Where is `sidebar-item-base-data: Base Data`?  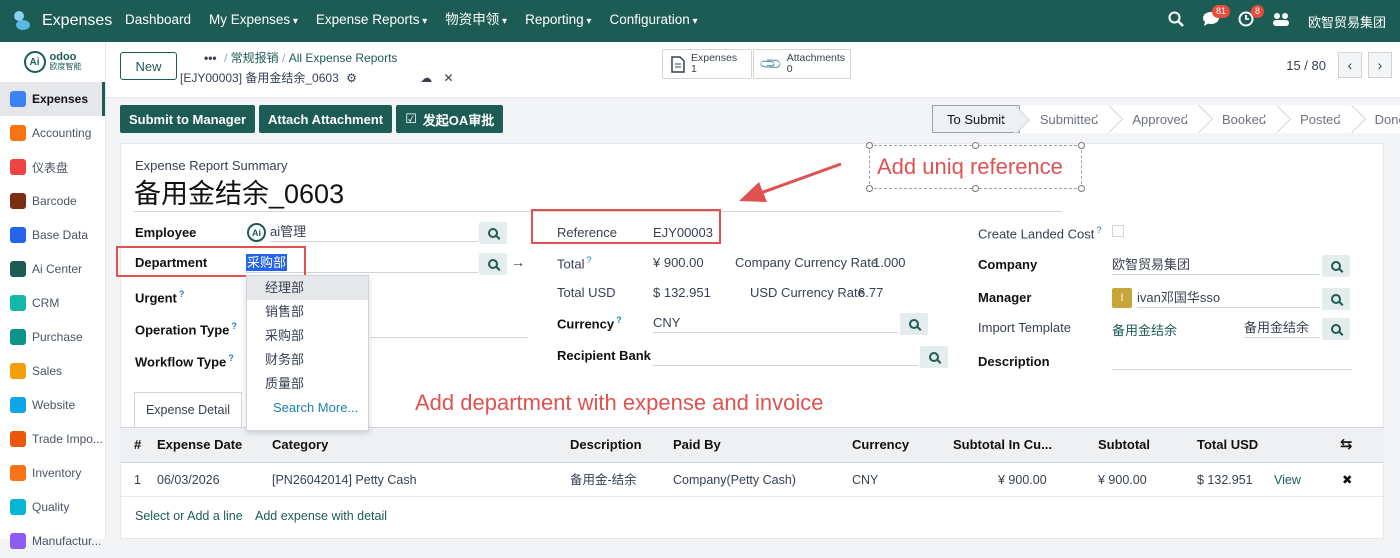 sidebar-item-base-data: Base Data is located at coordinates (52, 235).